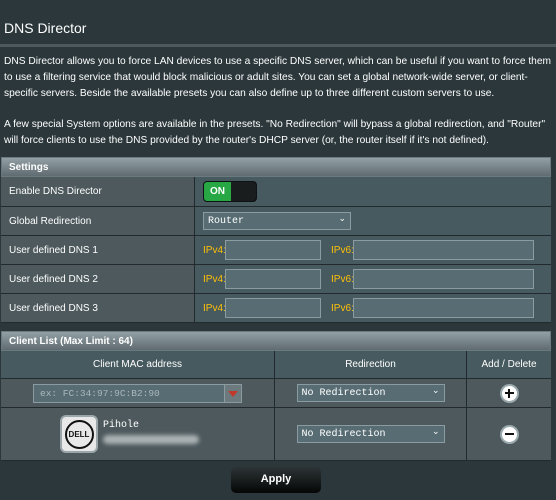  What do you see at coordinates (509, 434) in the screenshot?
I see `delete-client-button` at bounding box center [509, 434].